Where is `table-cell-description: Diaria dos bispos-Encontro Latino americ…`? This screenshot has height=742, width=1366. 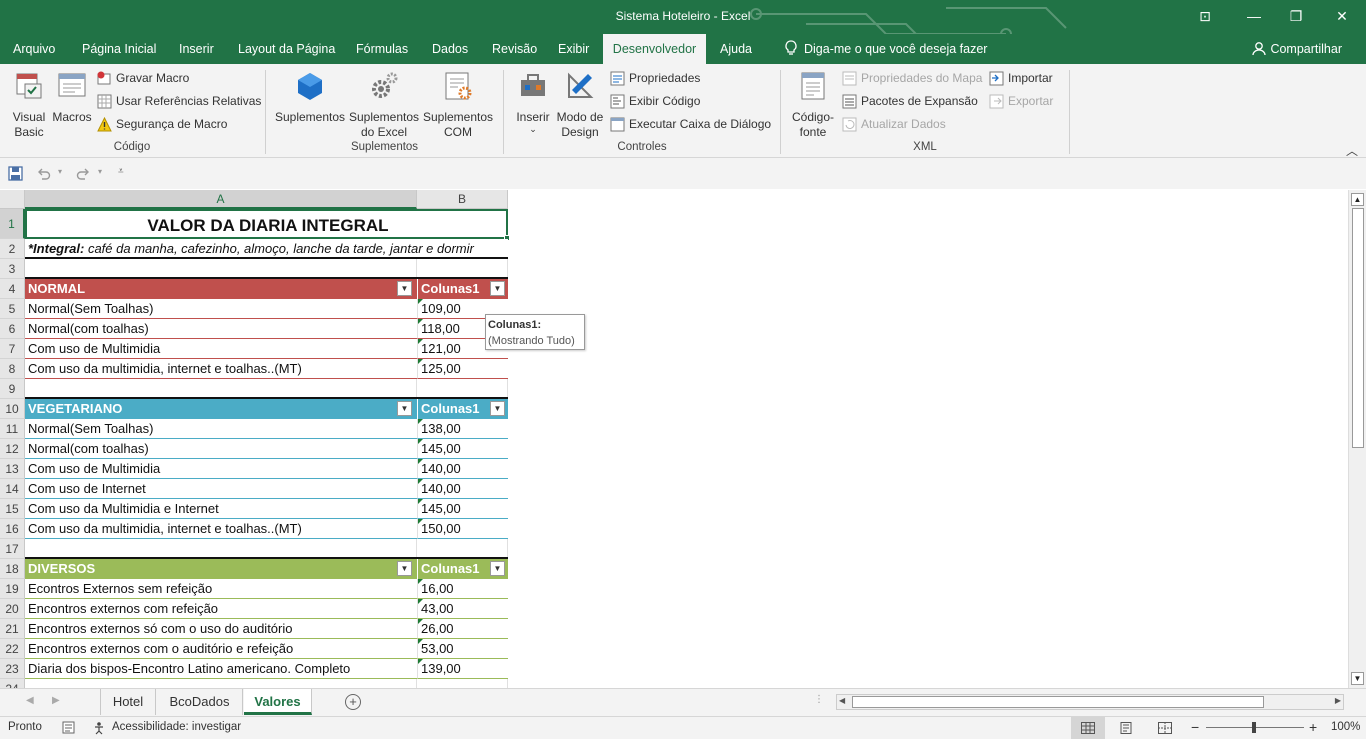
table-cell-description: Diaria dos bispos-Encontro Latino americ… is located at coordinates (221, 669).